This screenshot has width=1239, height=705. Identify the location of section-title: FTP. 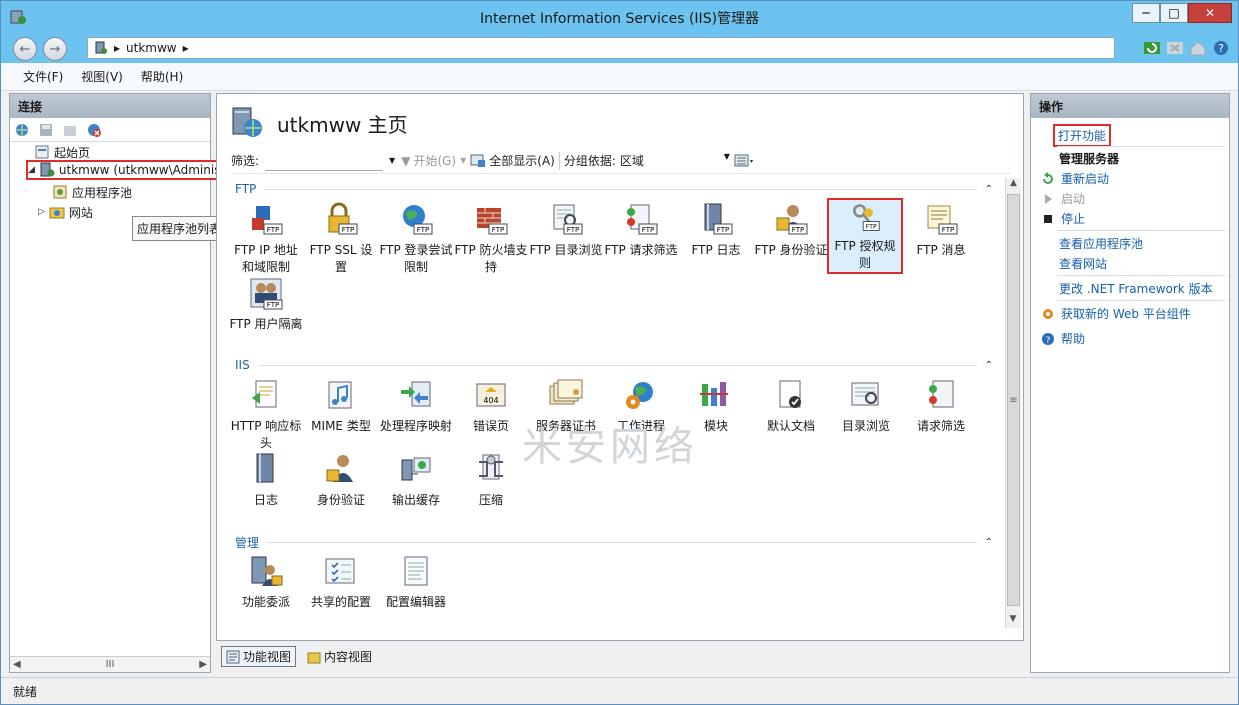
(246, 189).